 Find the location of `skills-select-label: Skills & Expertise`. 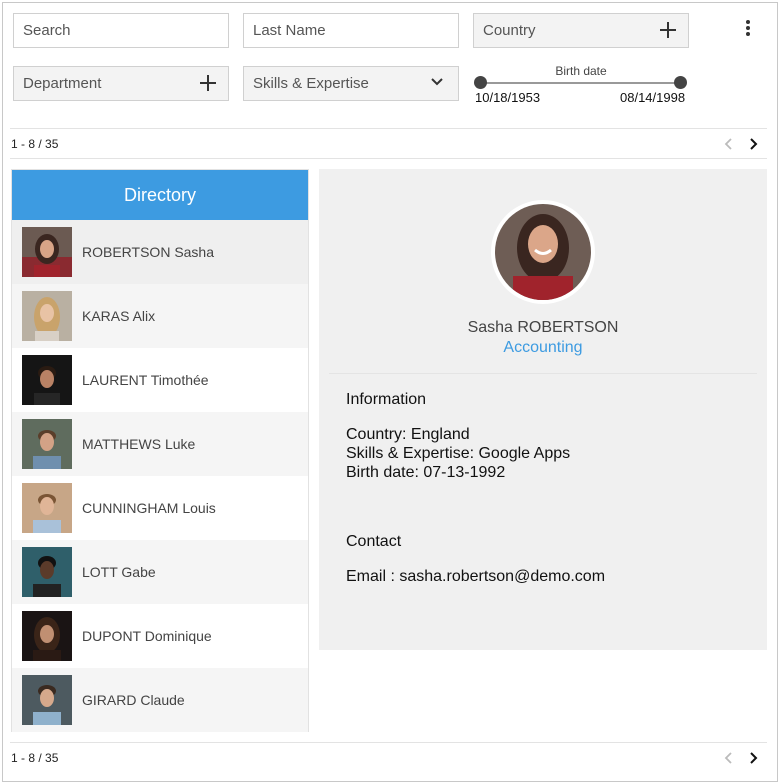

skills-select-label: Skills & Expertise is located at coordinates (311, 83).